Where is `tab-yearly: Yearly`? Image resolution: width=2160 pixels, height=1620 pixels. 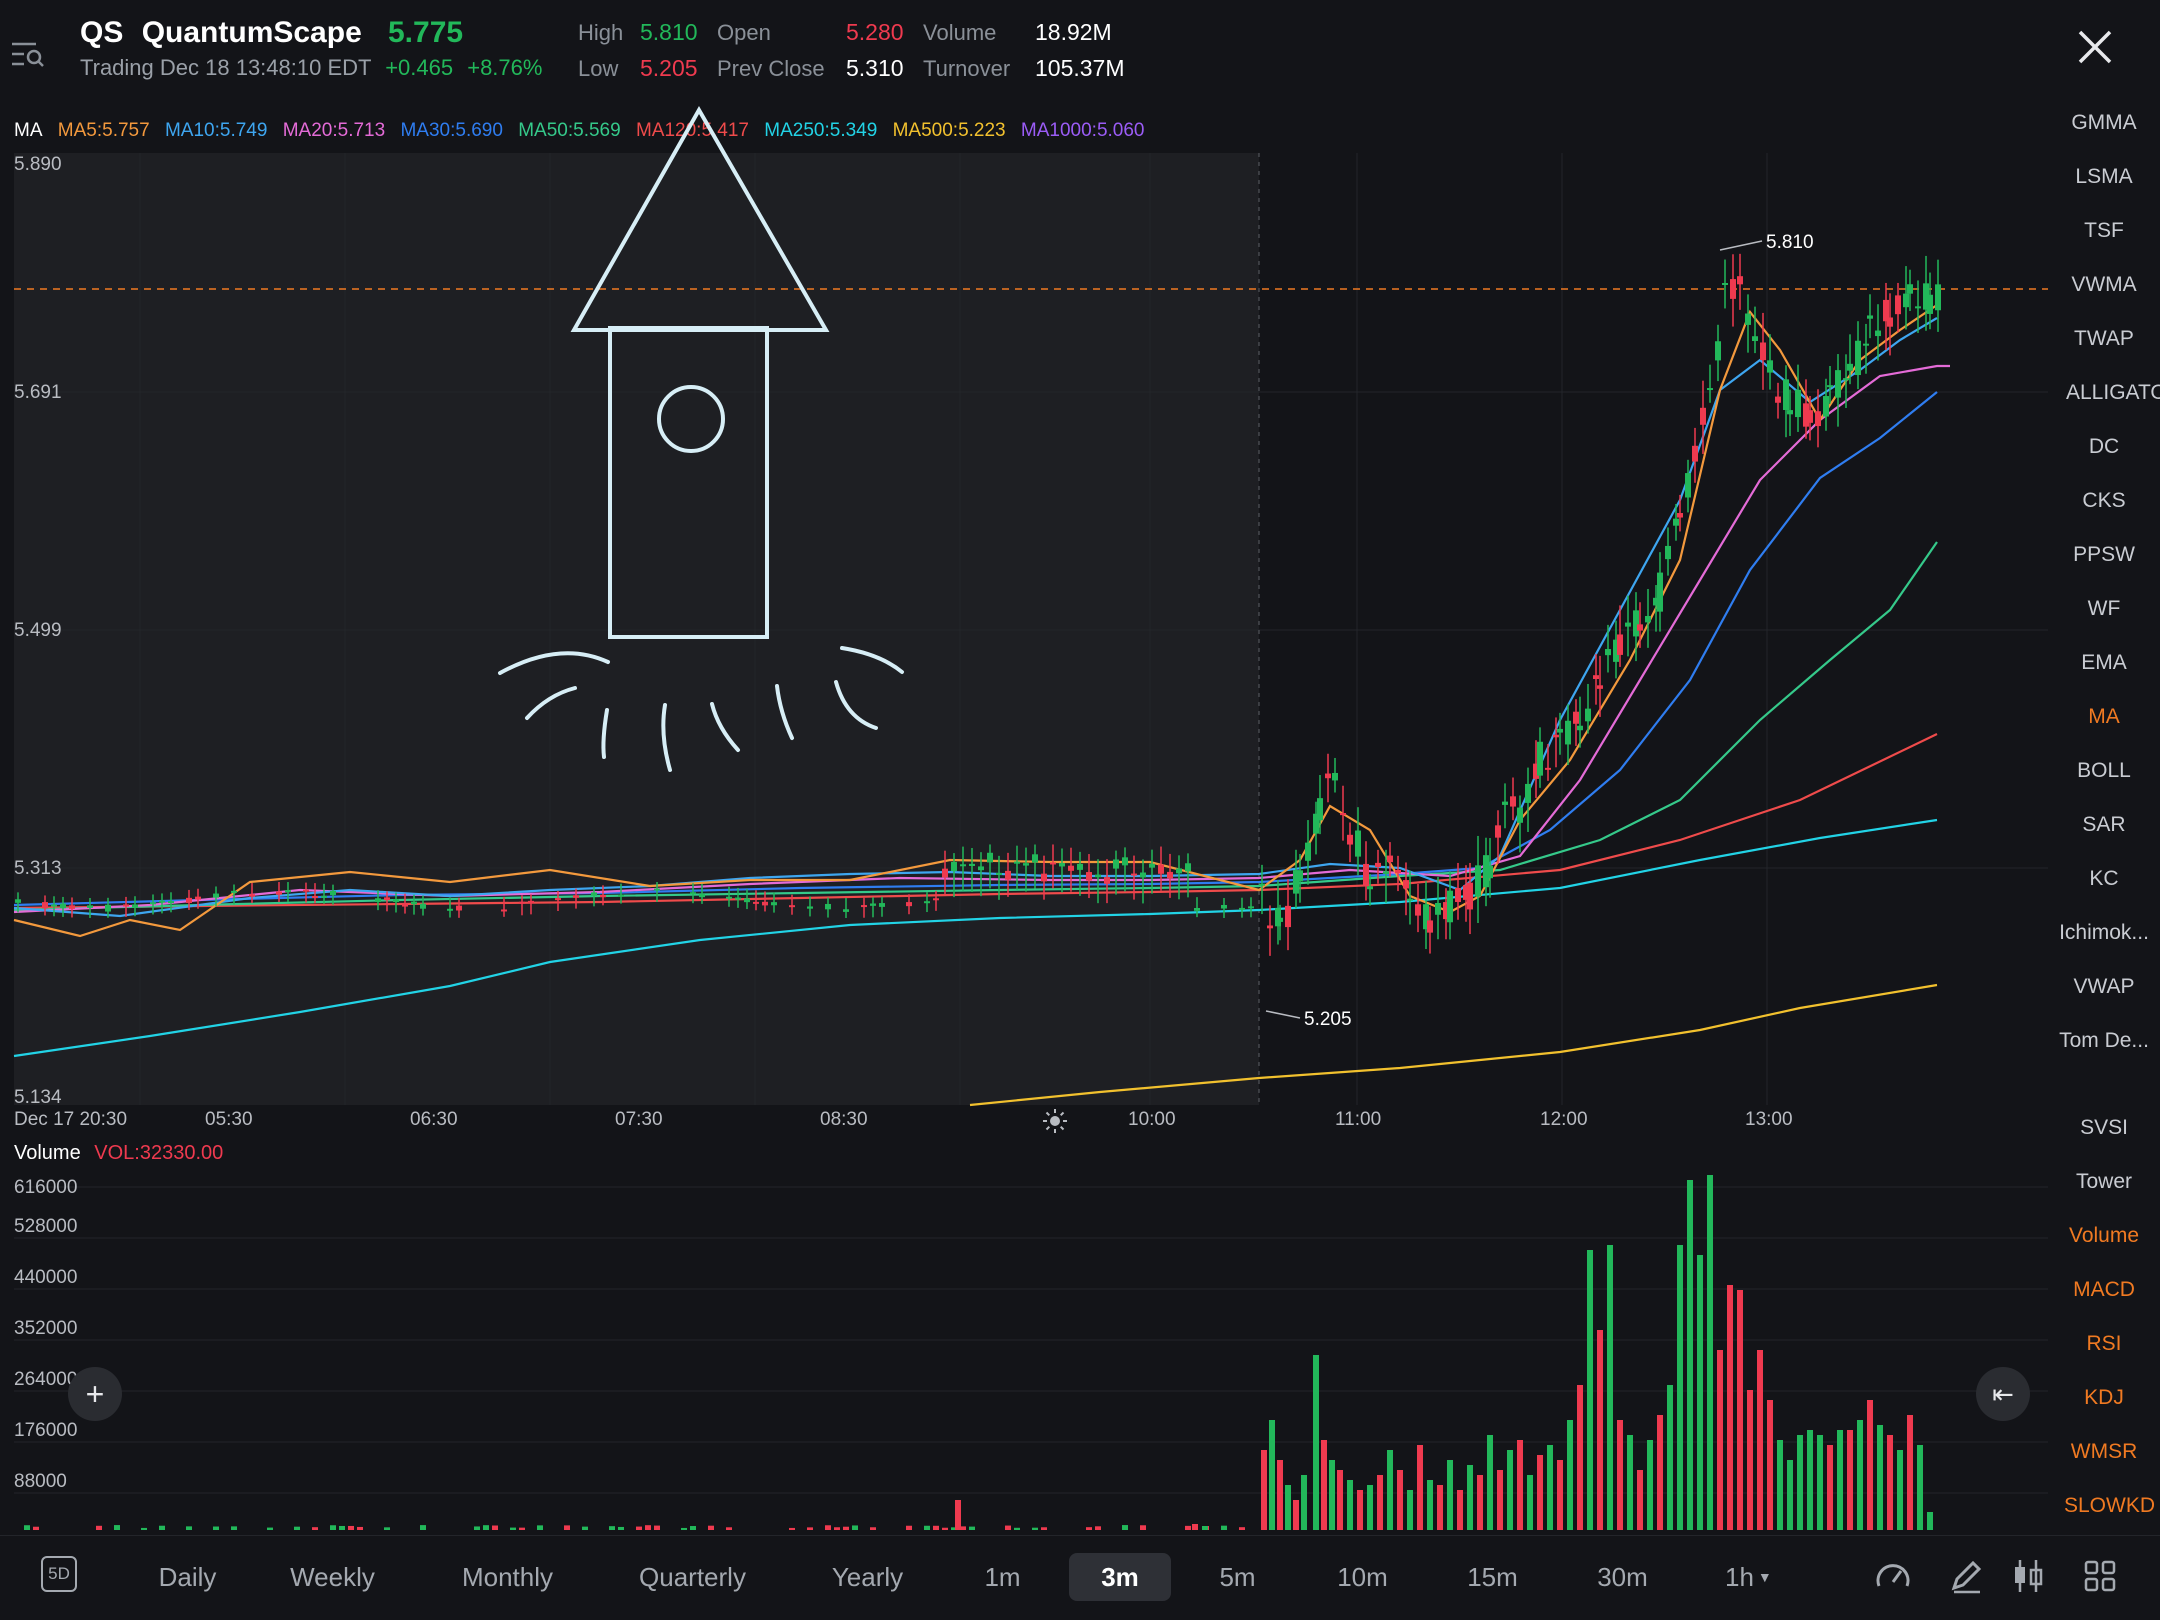
tab-yearly: Yearly is located at coordinates (867, 1577).